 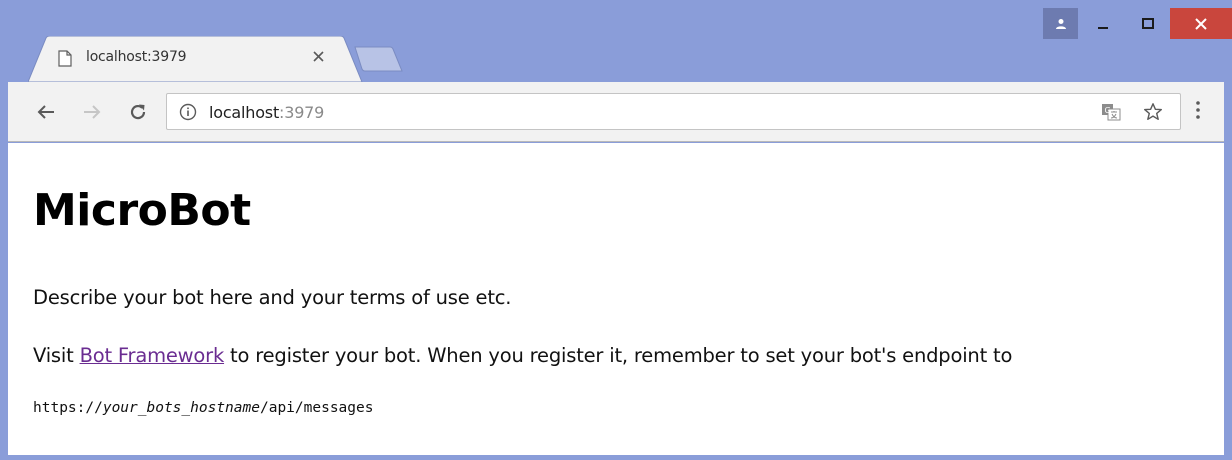 I want to click on reload-icon, so click(x=138, y=112).